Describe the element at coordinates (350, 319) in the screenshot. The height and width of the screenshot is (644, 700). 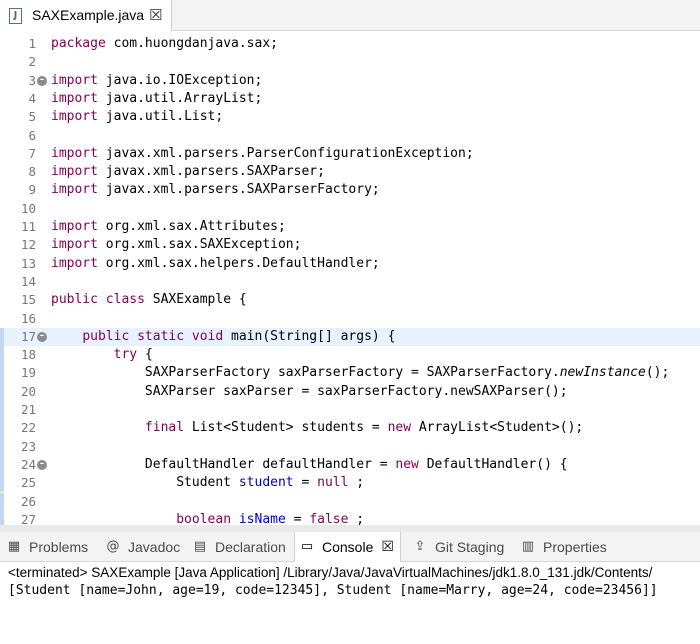
I see `code-line: 16` at that location.